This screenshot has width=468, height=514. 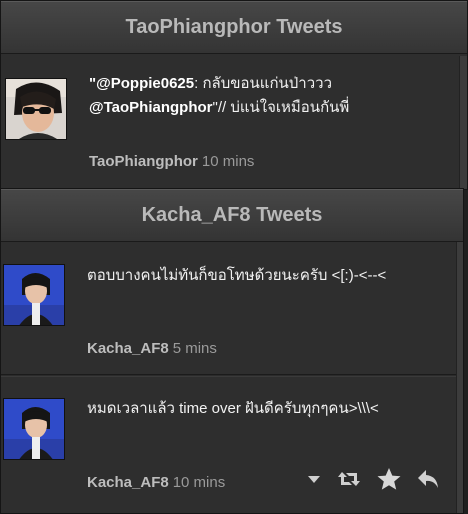 What do you see at coordinates (389, 479) in the screenshot?
I see `star-icon` at bounding box center [389, 479].